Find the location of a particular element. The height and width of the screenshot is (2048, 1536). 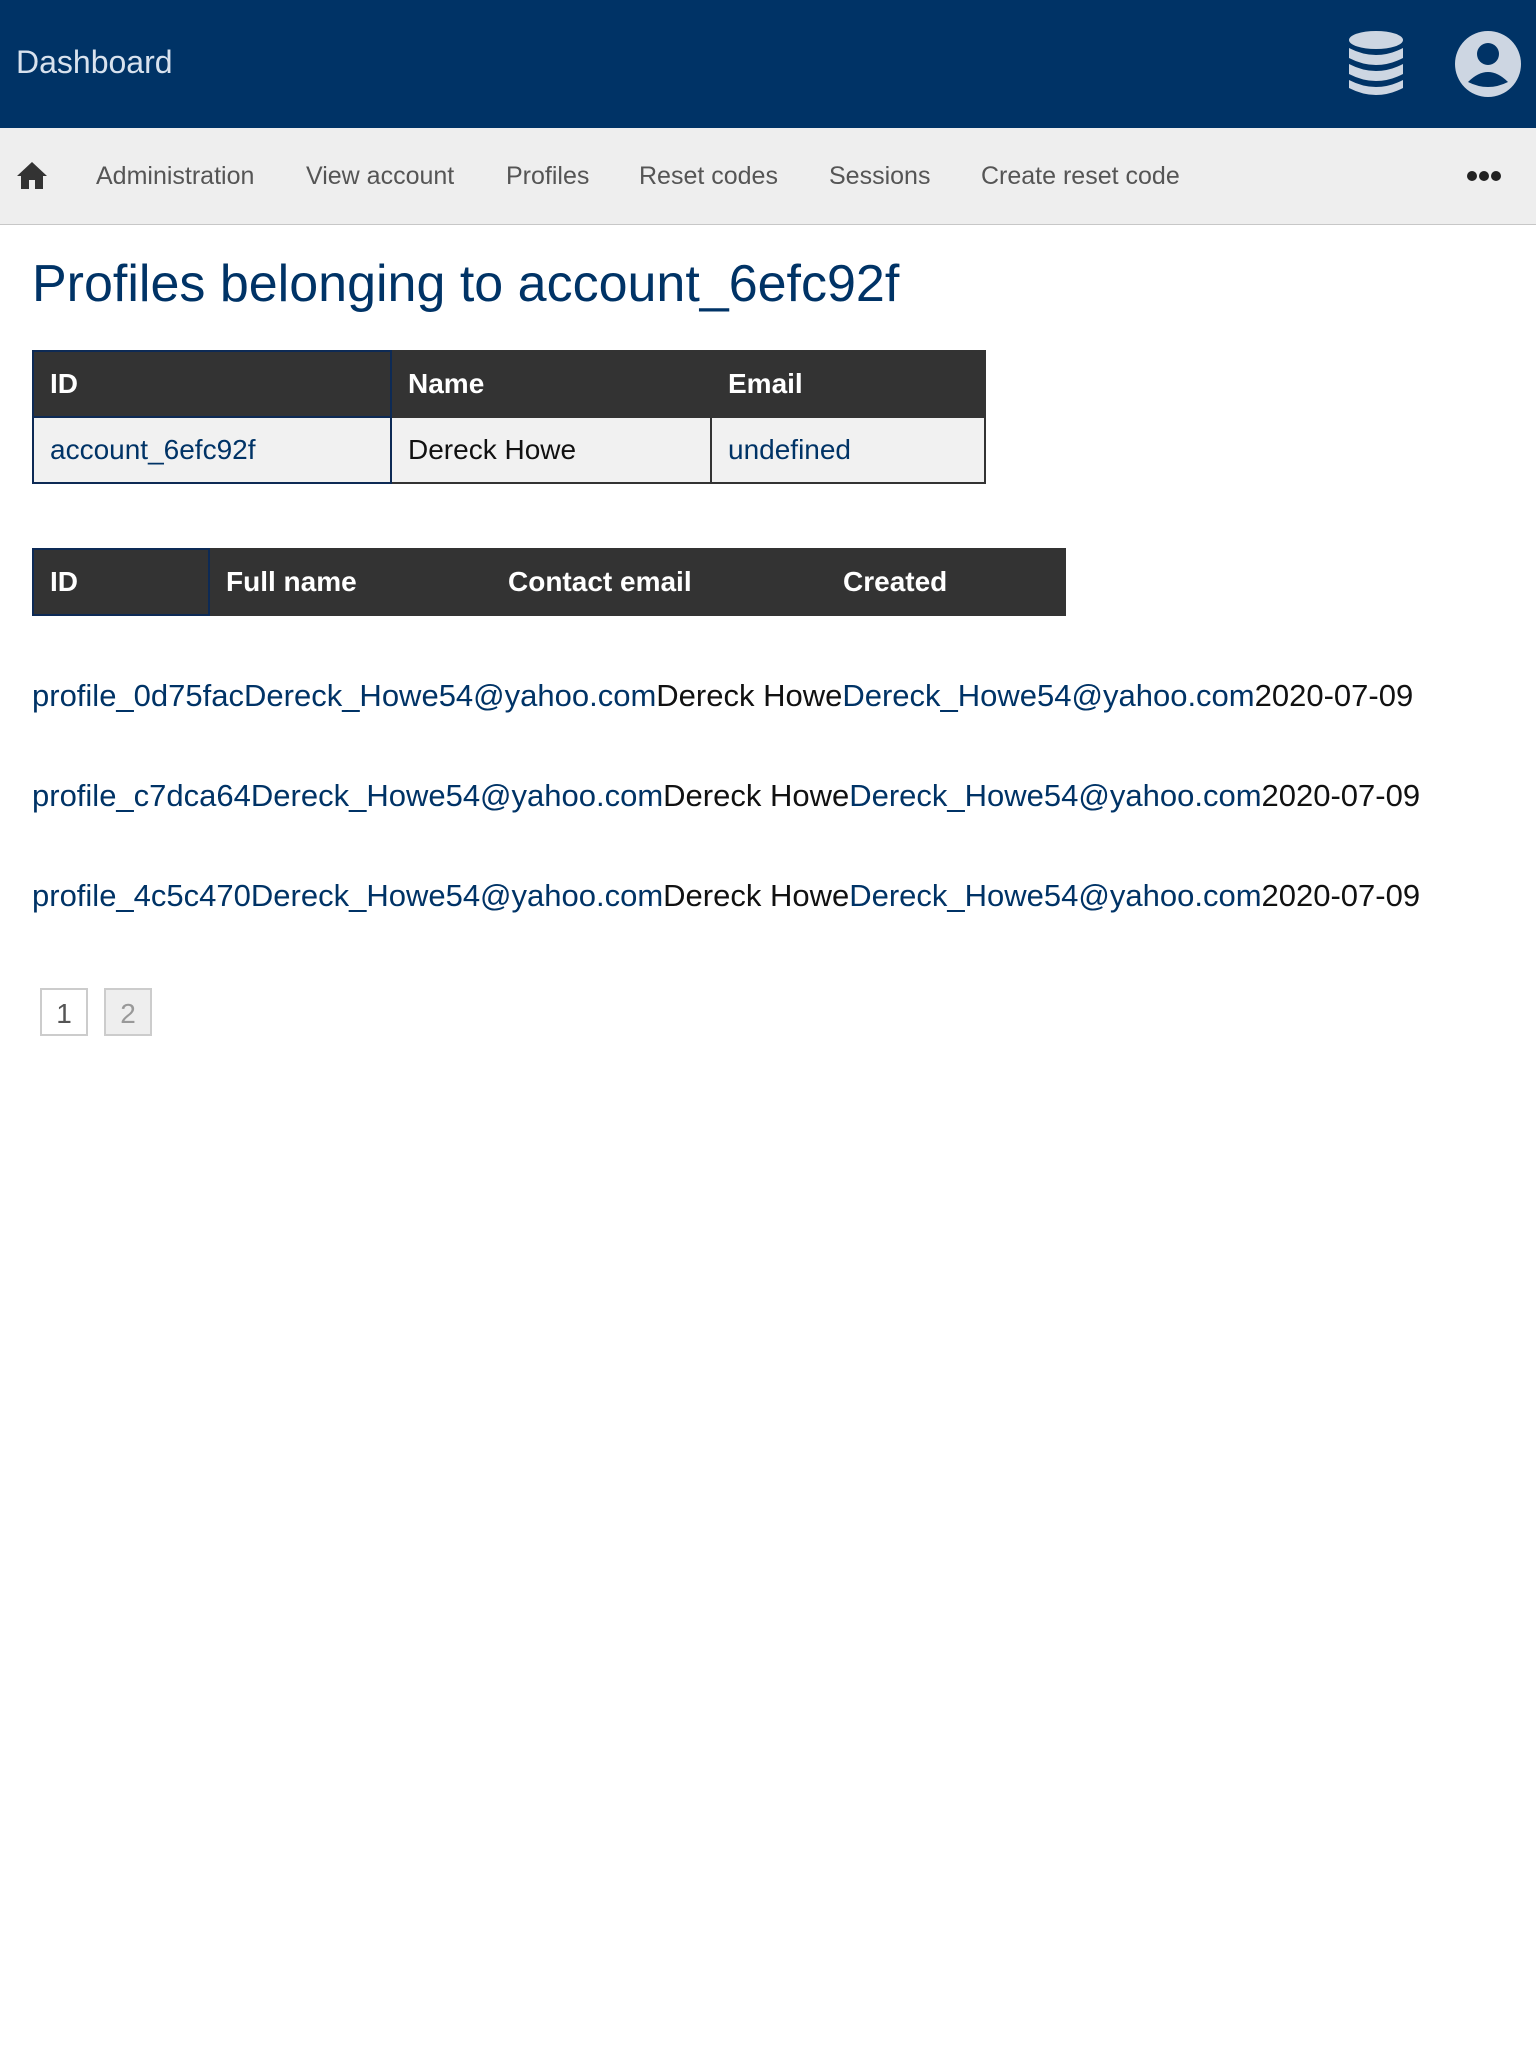

nav-item-profiles: Profiles is located at coordinates (547, 176).